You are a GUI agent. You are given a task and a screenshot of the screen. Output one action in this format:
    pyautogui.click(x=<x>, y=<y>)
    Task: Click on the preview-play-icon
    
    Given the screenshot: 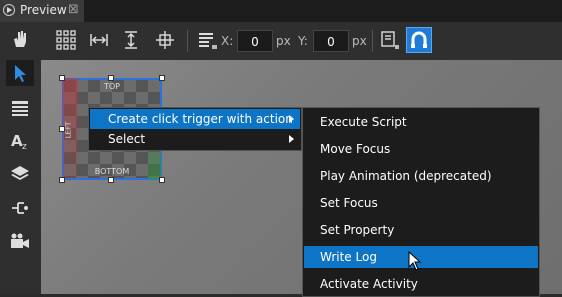 What is the action you would take?
    pyautogui.click(x=9, y=10)
    